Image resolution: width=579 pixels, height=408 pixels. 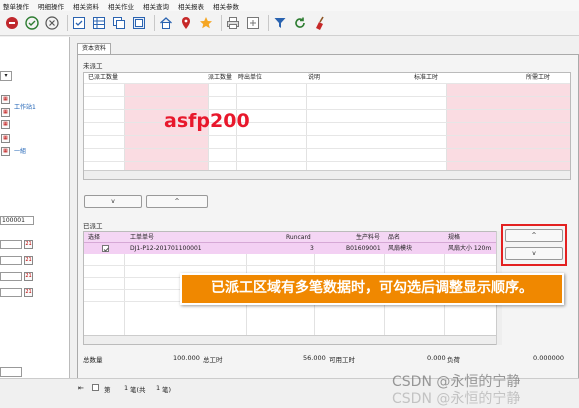 I want to click on menu-related-jobs: 相关作业, so click(x=121, y=6).